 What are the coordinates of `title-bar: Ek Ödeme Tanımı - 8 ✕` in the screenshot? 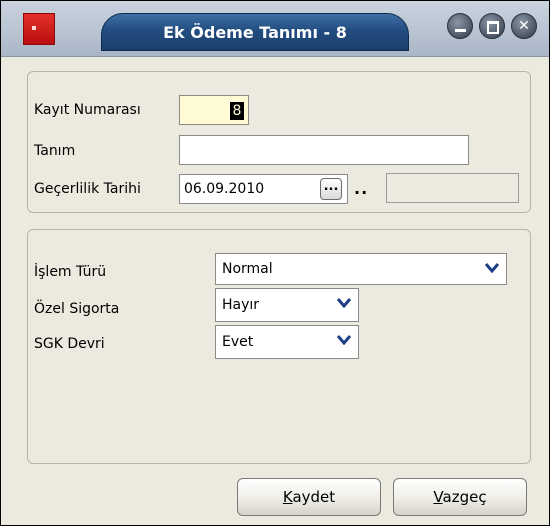 It's located at (275, 29).